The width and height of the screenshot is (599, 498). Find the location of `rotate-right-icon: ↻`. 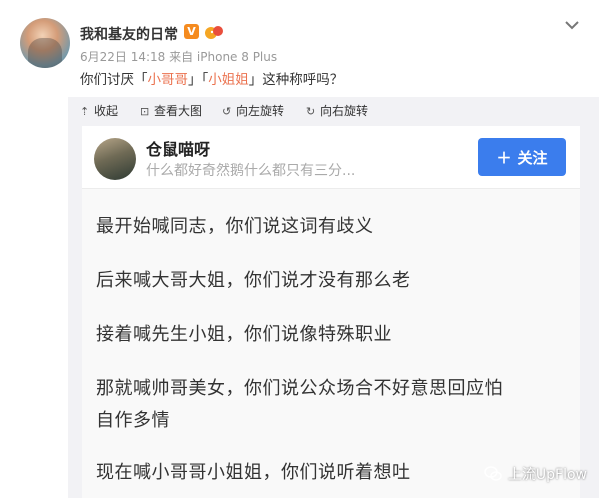

rotate-right-icon: ↻ is located at coordinates (311, 111).